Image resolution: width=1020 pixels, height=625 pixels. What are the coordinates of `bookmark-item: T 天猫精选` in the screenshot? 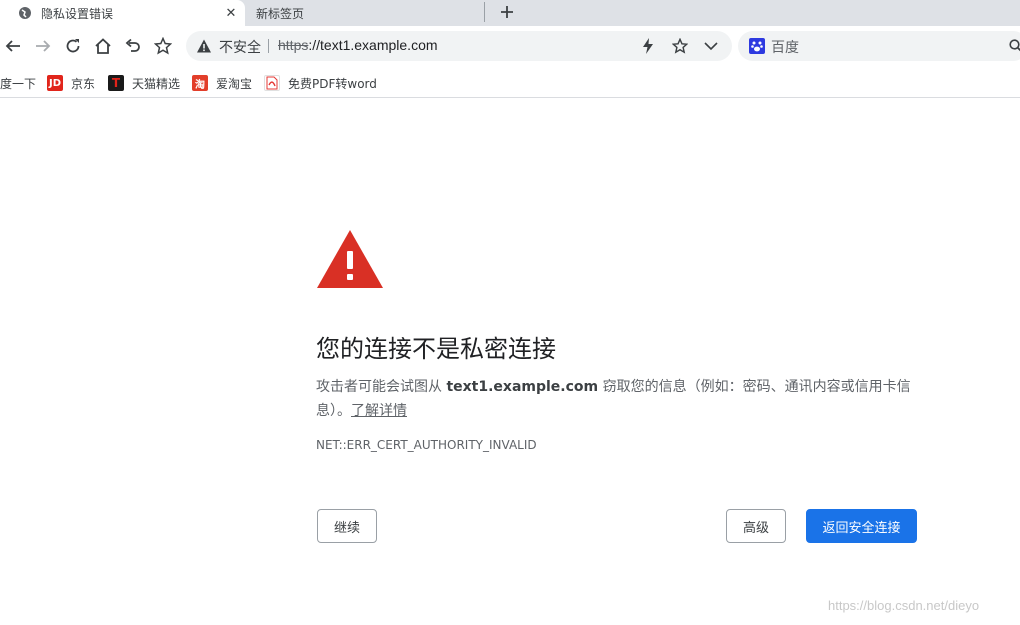 It's located at (144, 83).